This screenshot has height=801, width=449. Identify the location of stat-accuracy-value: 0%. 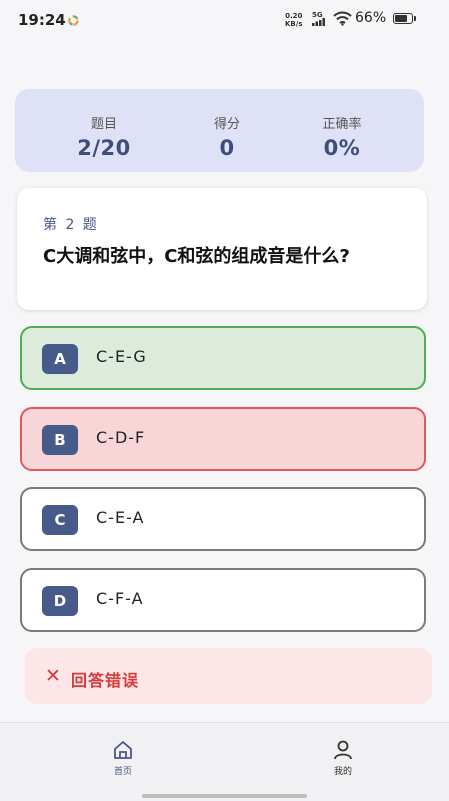
(342, 148).